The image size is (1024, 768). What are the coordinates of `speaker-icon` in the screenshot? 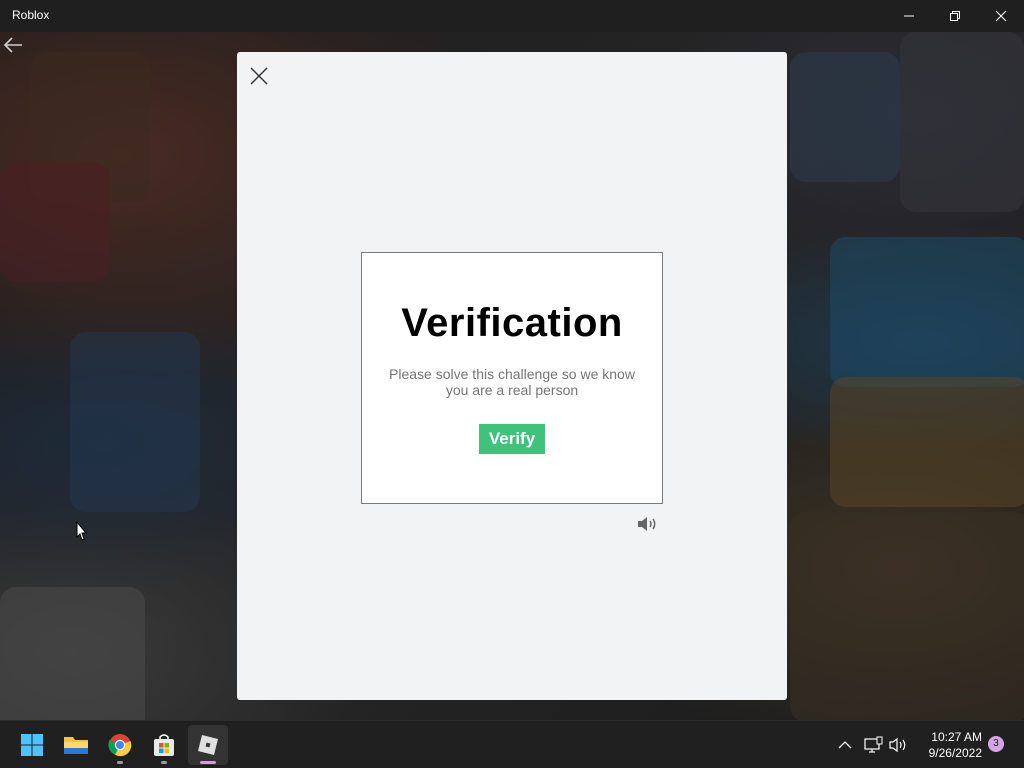 It's located at (897, 745).